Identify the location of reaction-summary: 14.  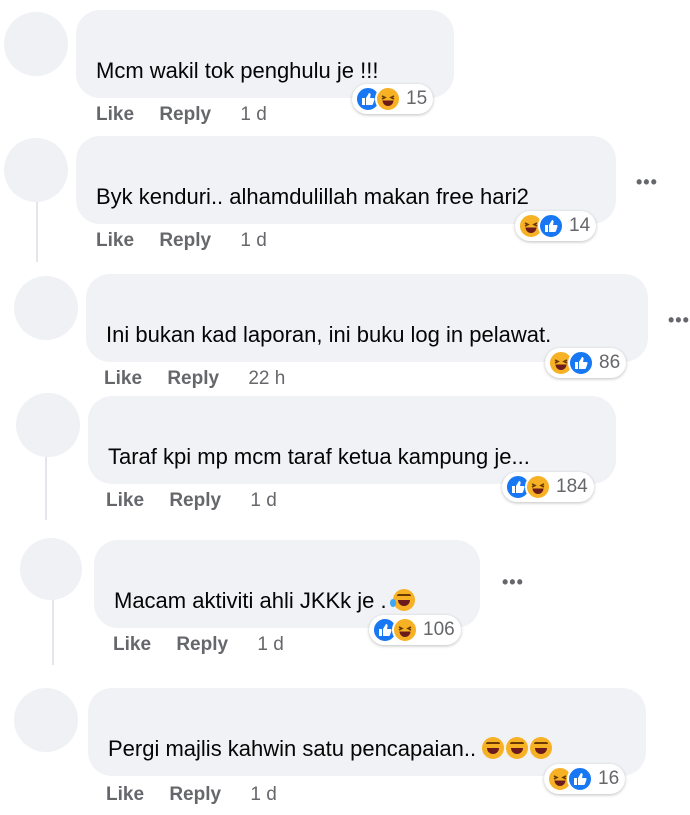
(556, 226).